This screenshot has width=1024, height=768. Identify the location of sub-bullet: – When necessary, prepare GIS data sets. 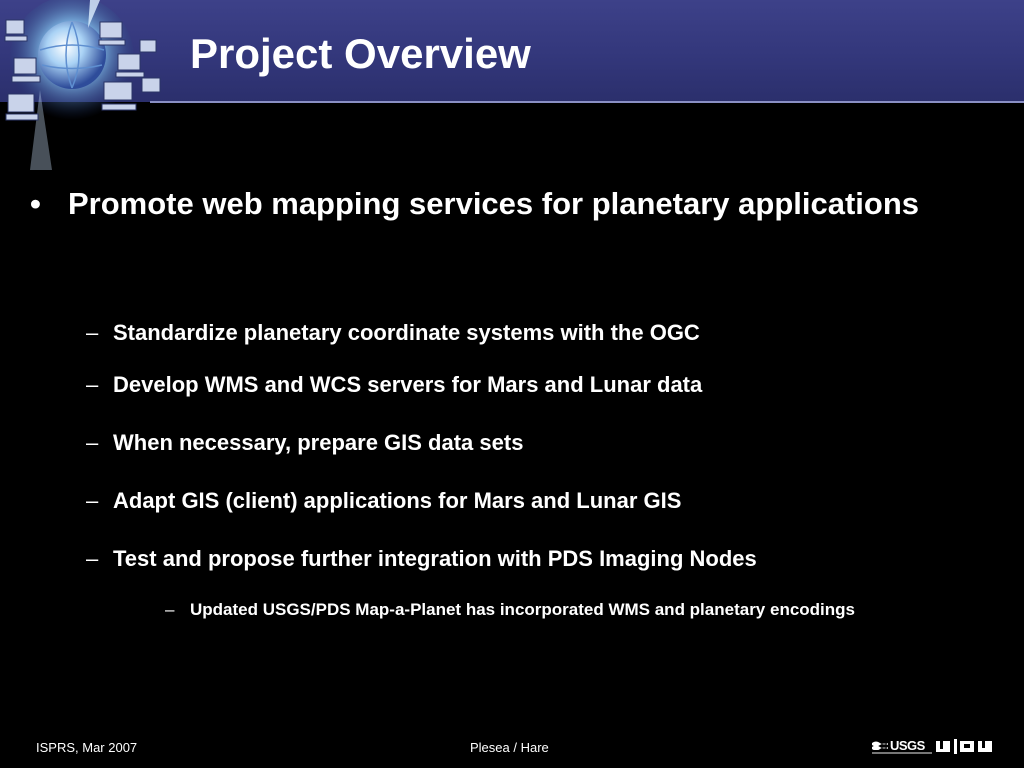
(304, 443).